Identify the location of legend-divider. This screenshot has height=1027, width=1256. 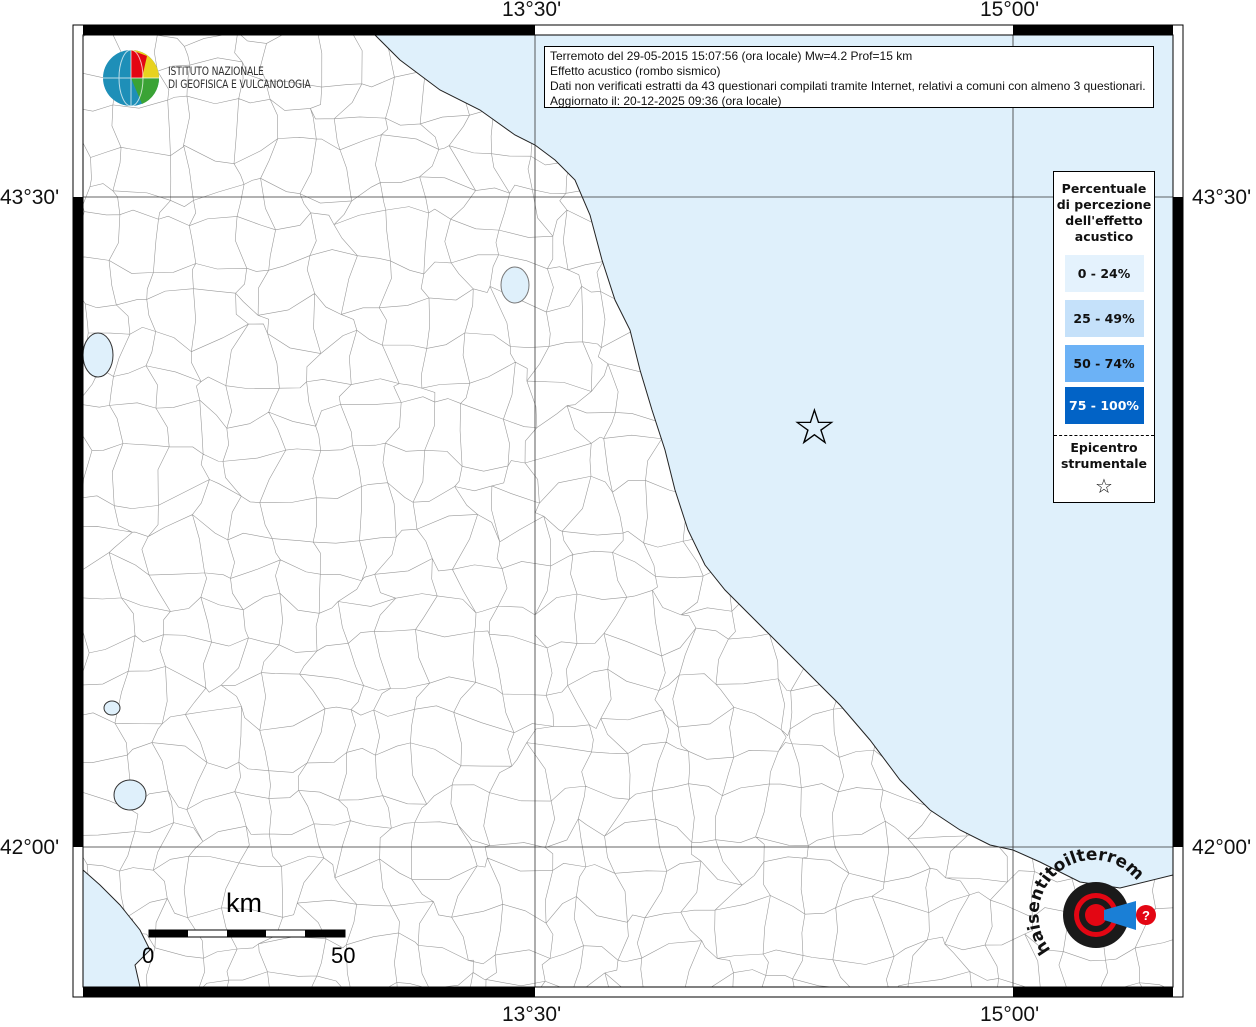
(1104, 435).